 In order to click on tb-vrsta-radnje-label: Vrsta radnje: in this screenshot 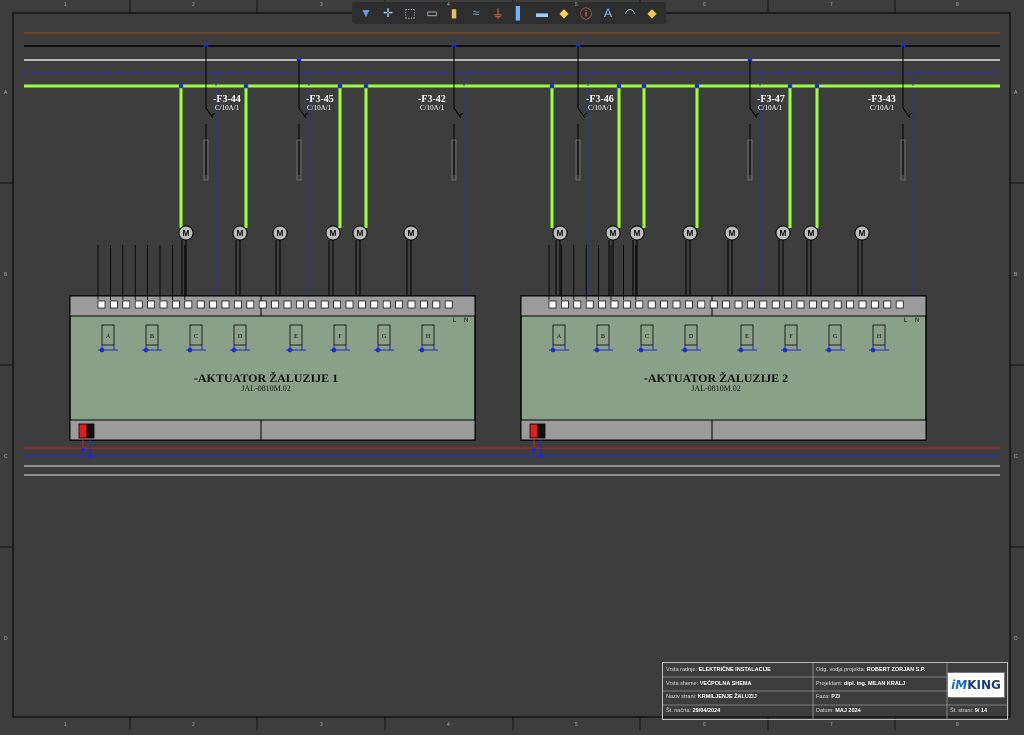, I will do `click(681, 670)`.